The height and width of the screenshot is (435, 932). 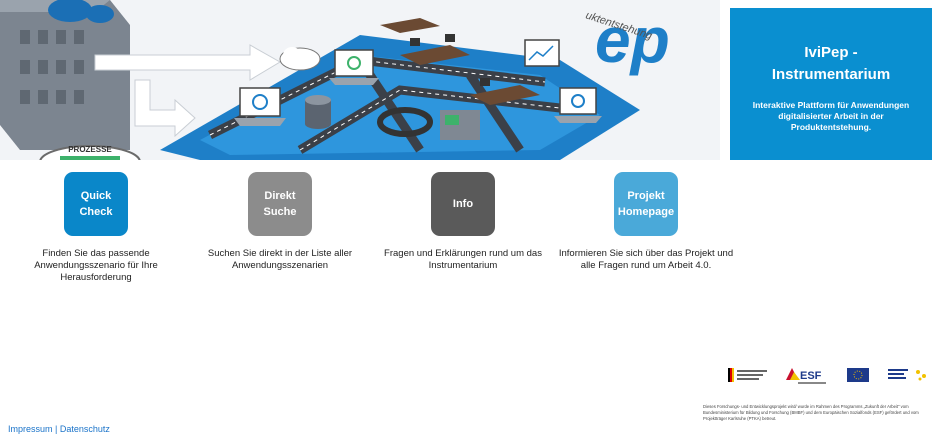 I want to click on app-title-line1: IviPep -, so click(x=831, y=52).